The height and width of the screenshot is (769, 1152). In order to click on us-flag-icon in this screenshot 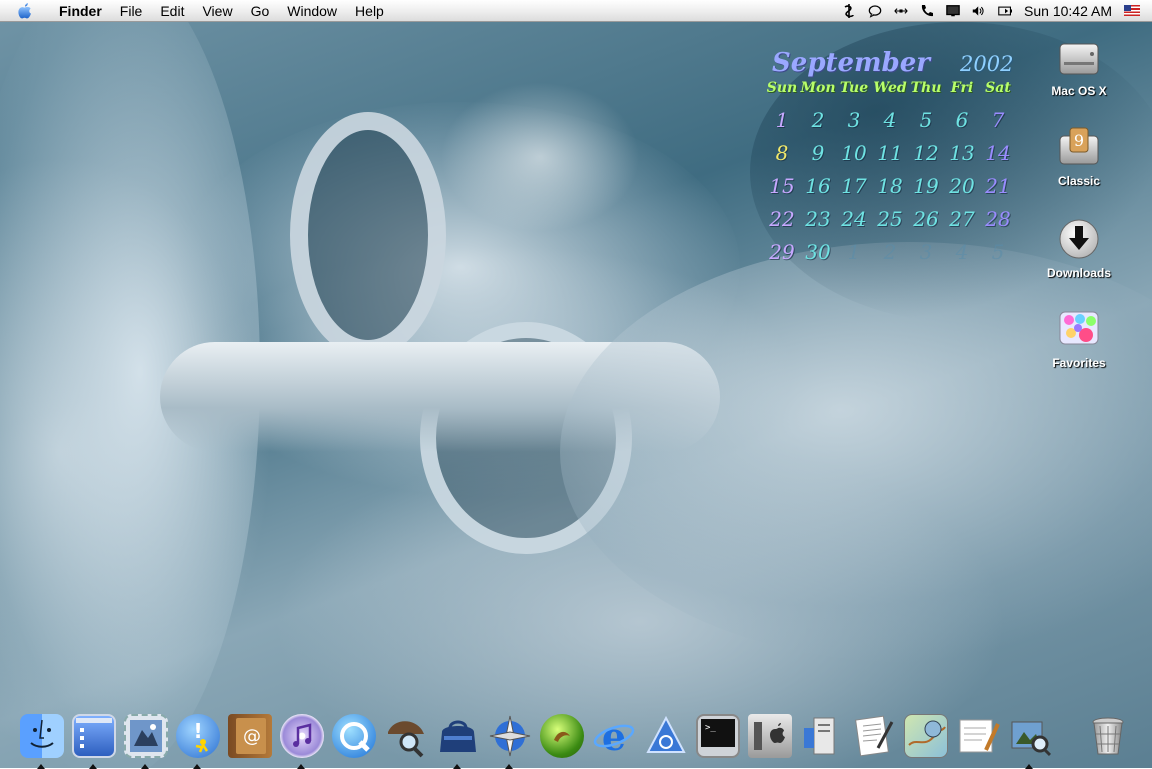, I will do `click(1132, 10)`.